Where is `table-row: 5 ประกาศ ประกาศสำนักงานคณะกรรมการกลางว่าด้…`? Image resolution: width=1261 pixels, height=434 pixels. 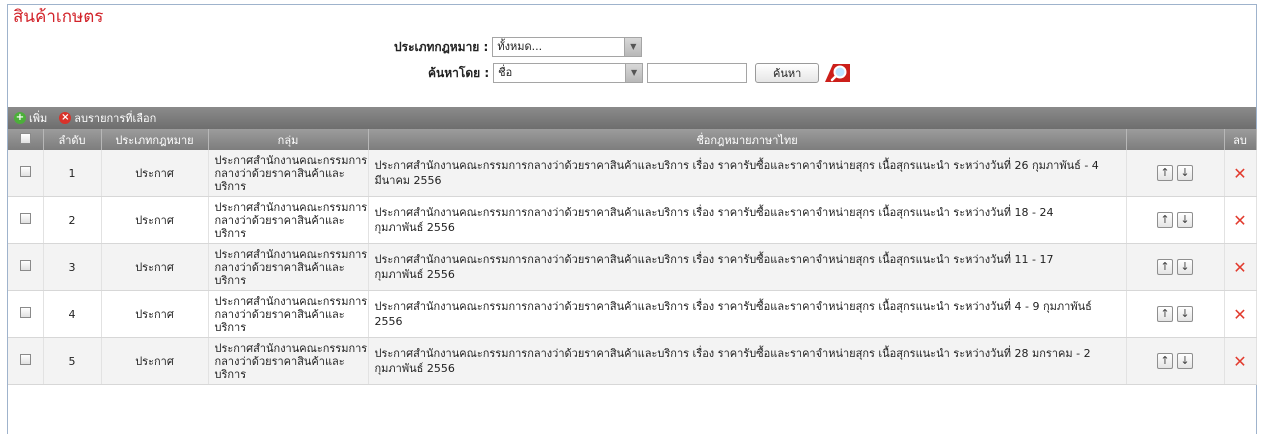 table-row: 5 ประกาศ ประกาศสำนักงานคณะกรรมการกลางว่าด้… is located at coordinates (632, 361).